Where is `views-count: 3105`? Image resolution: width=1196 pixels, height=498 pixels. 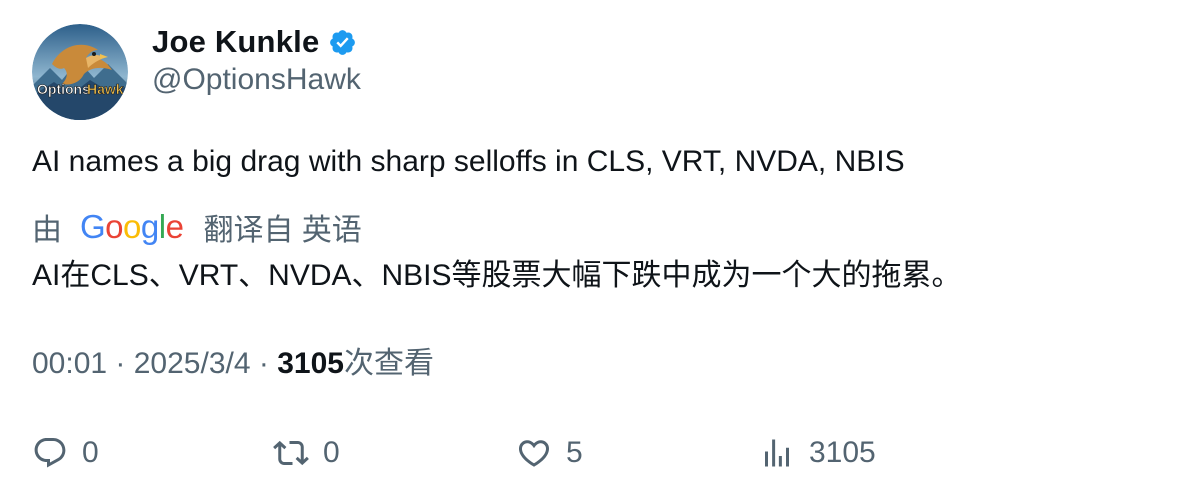 views-count: 3105 is located at coordinates (310, 363).